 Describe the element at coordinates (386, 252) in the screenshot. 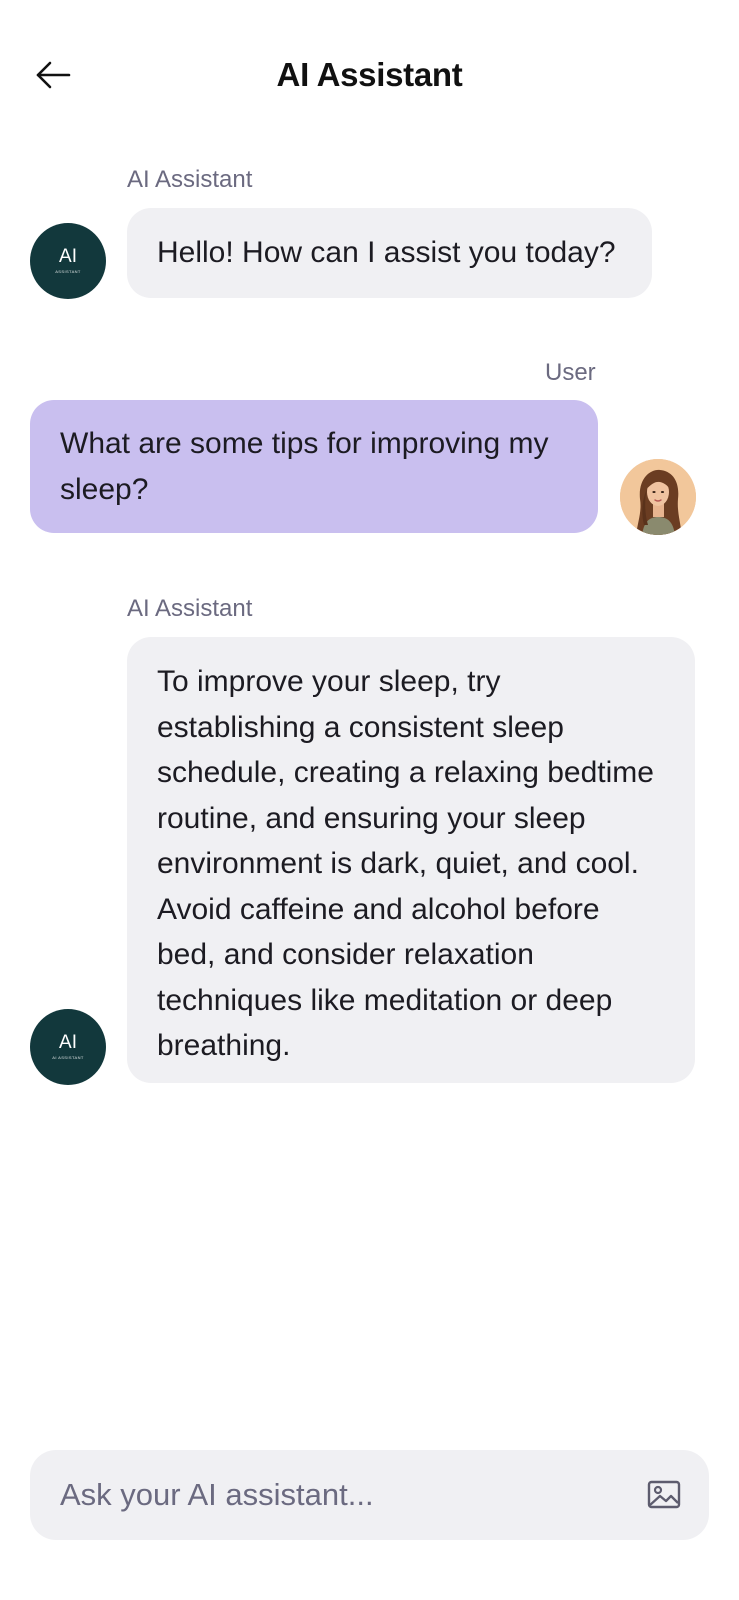

I see `message-text: Hello! How can I assist you today?` at that location.